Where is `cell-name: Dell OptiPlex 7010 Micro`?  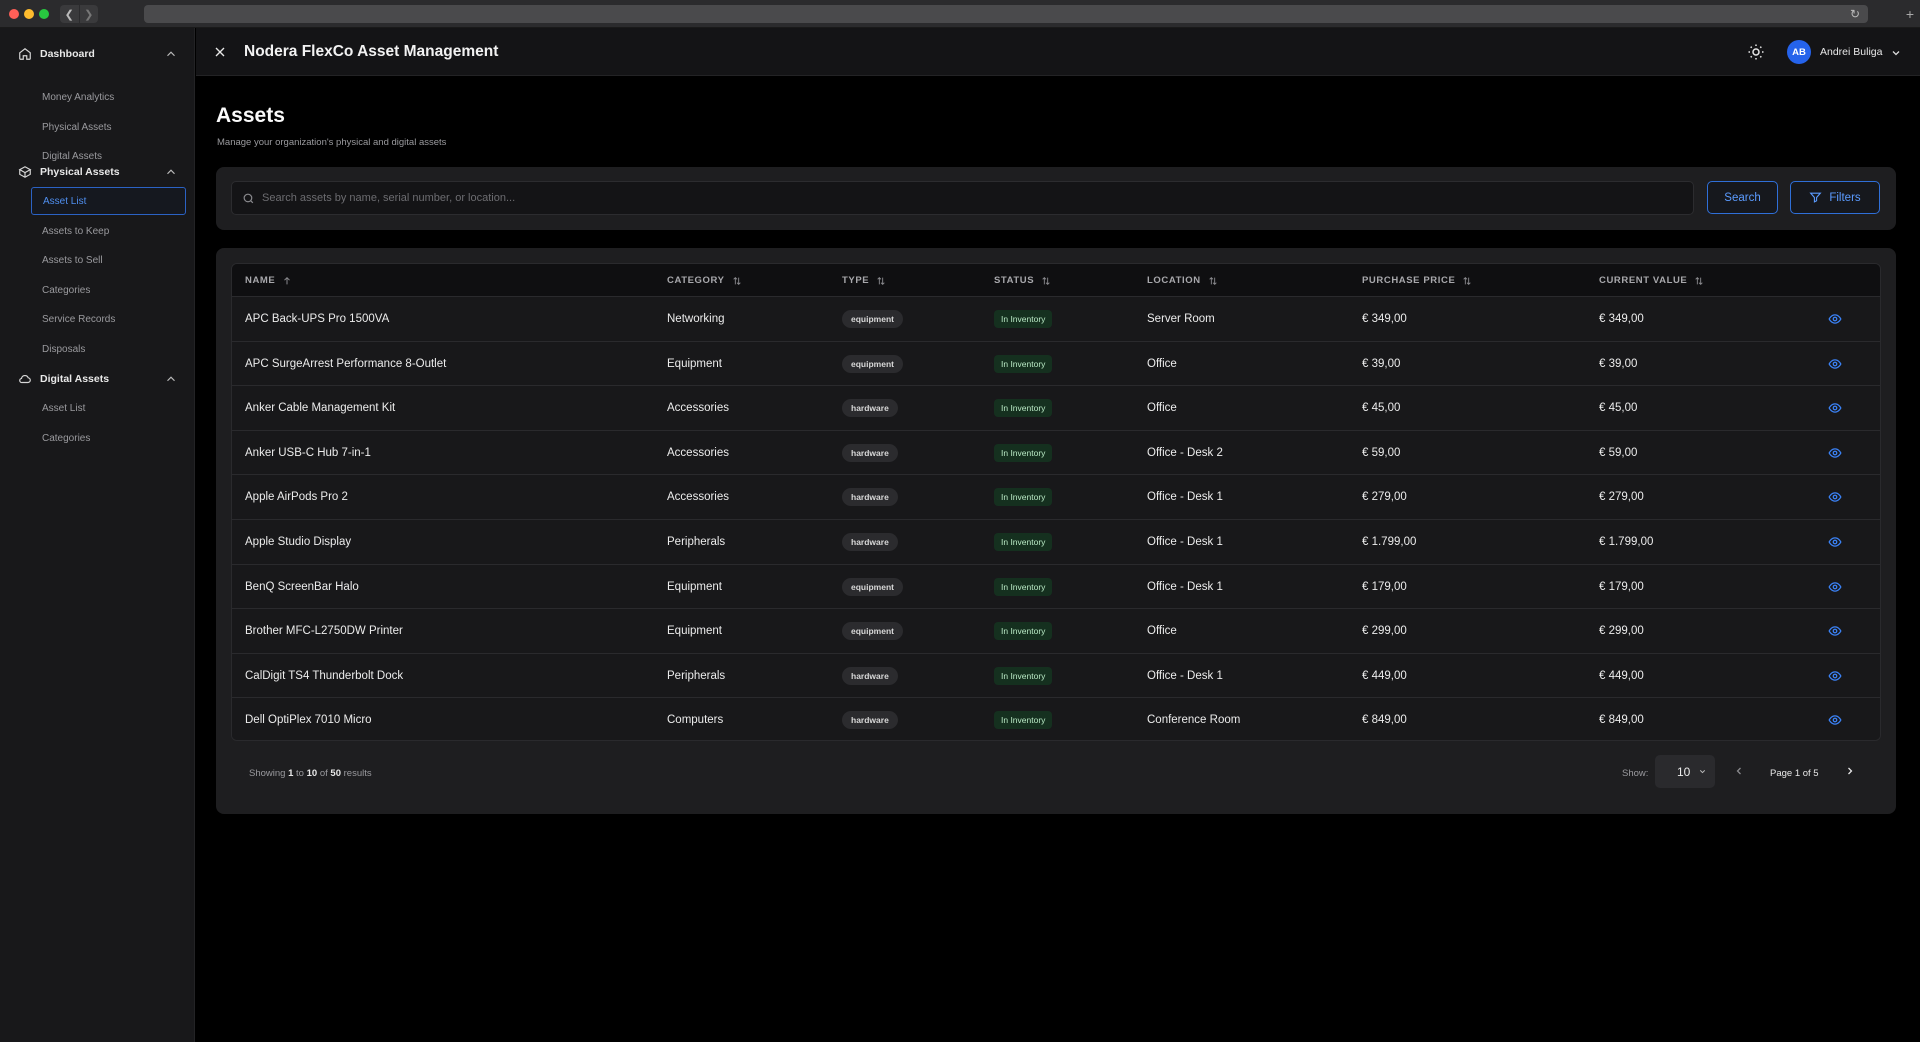
cell-name: Dell OptiPlex 7010 Micro is located at coordinates (308, 720).